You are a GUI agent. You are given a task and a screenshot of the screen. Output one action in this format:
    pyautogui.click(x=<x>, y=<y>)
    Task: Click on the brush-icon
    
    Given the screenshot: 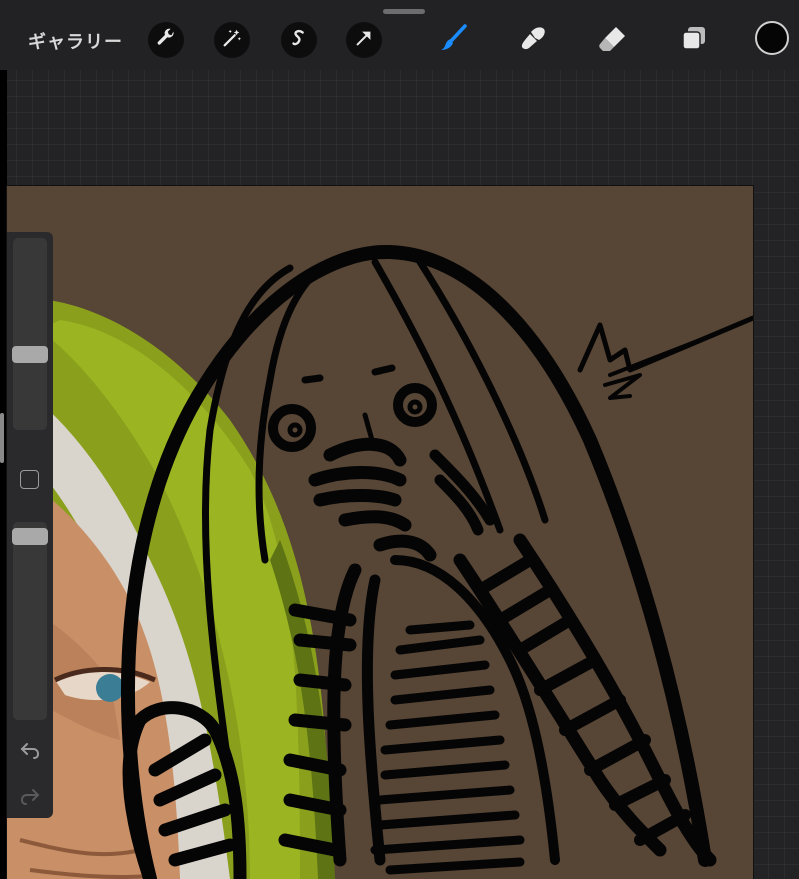 What is the action you would take?
    pyautogui.click(x=454, y=40)
    